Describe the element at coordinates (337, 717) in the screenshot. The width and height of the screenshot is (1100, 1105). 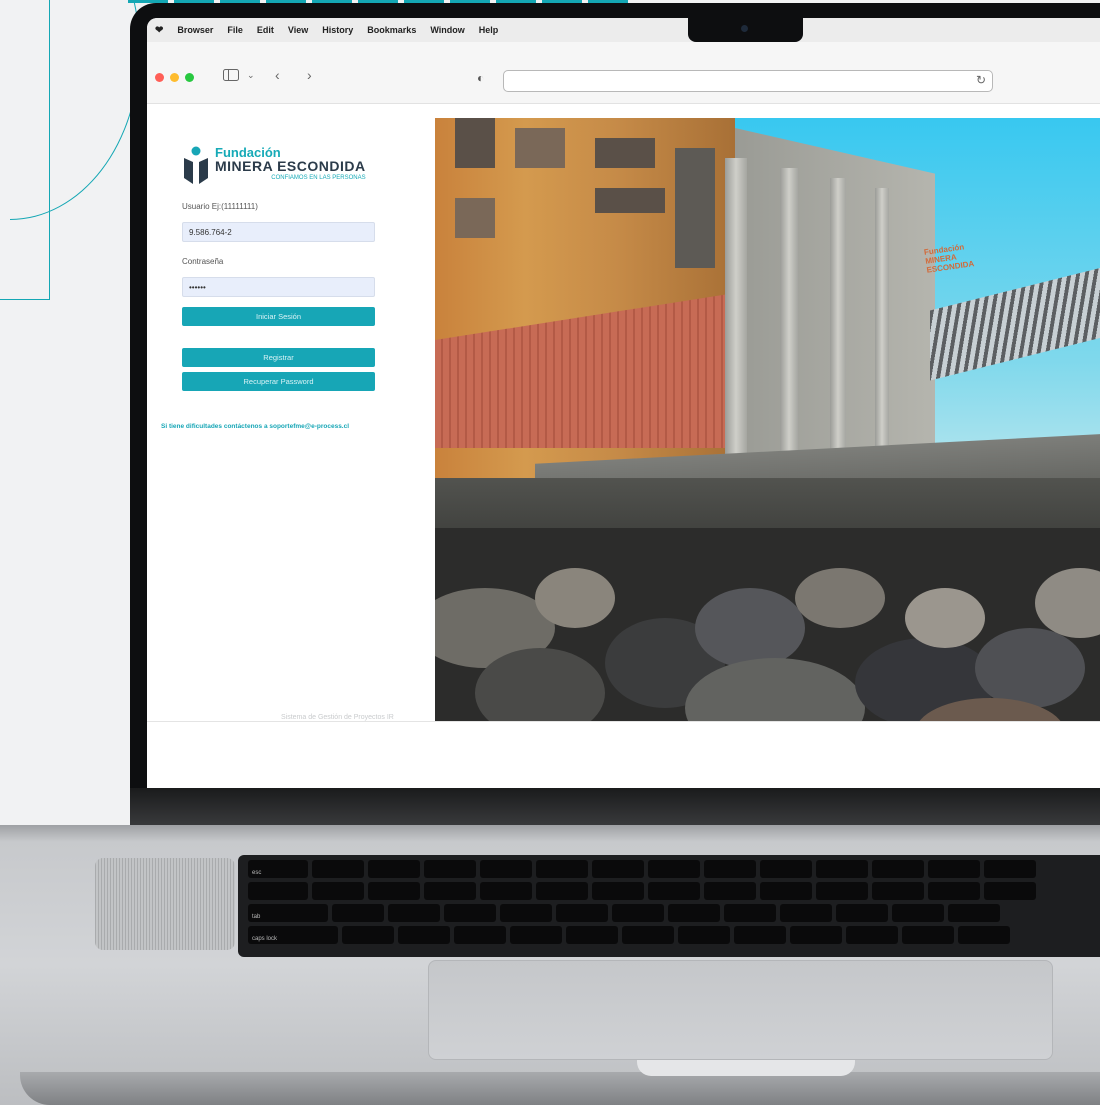
I see `footer-text: Sistema de Gestión de Proyectos IR` at that location.